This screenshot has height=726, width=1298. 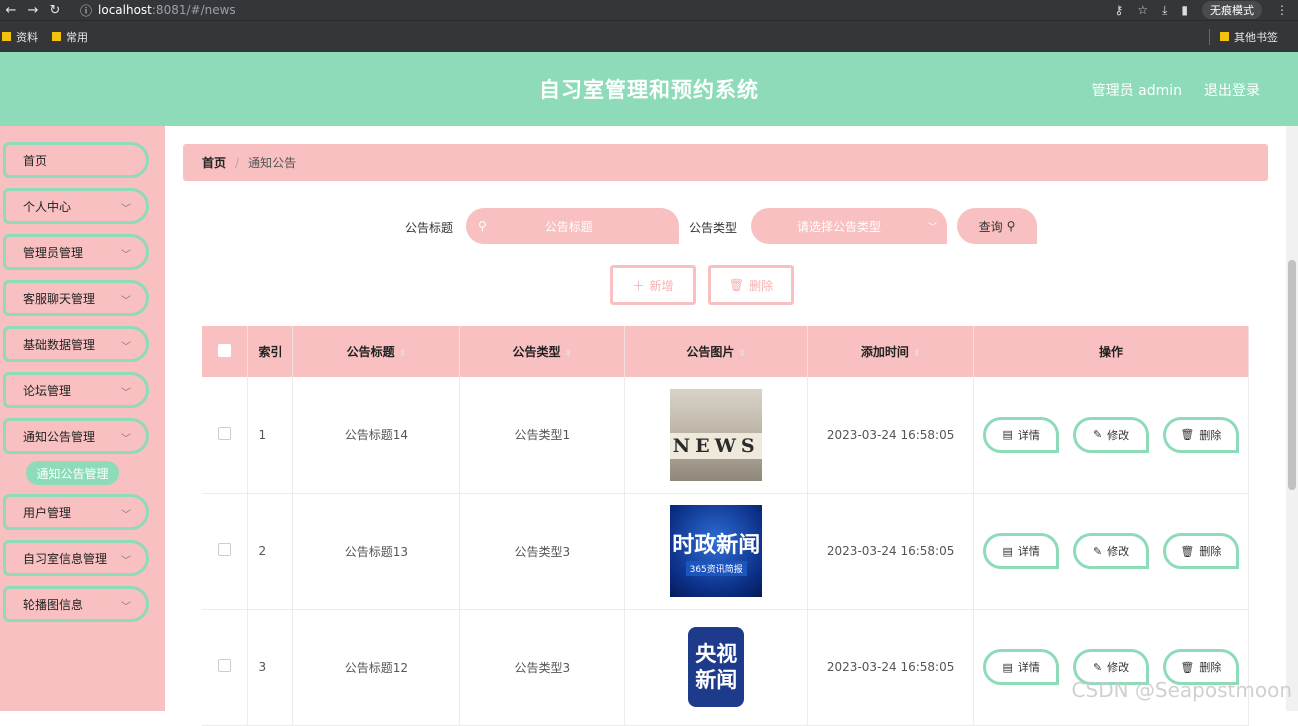 I want to click on other-bookmarks: 其他书签, so click(x=1246, y=36).